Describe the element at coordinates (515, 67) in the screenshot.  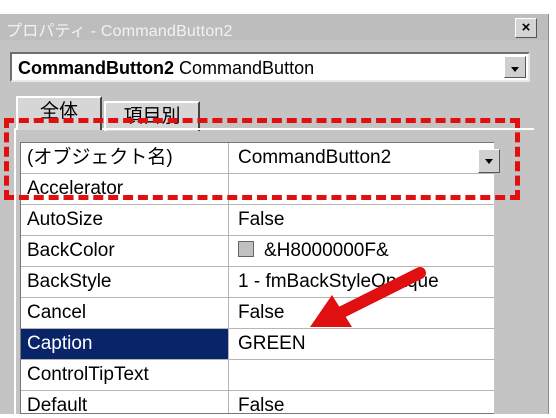
I see `chevron-down-icon` at that location.